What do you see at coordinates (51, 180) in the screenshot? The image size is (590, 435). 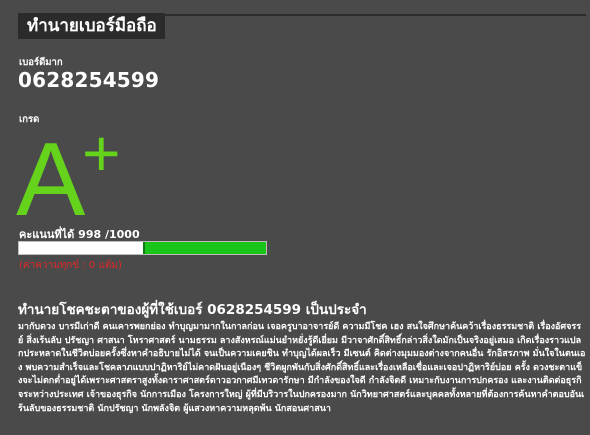 I see `grade-letter: A` at bounding box center [51, 180].